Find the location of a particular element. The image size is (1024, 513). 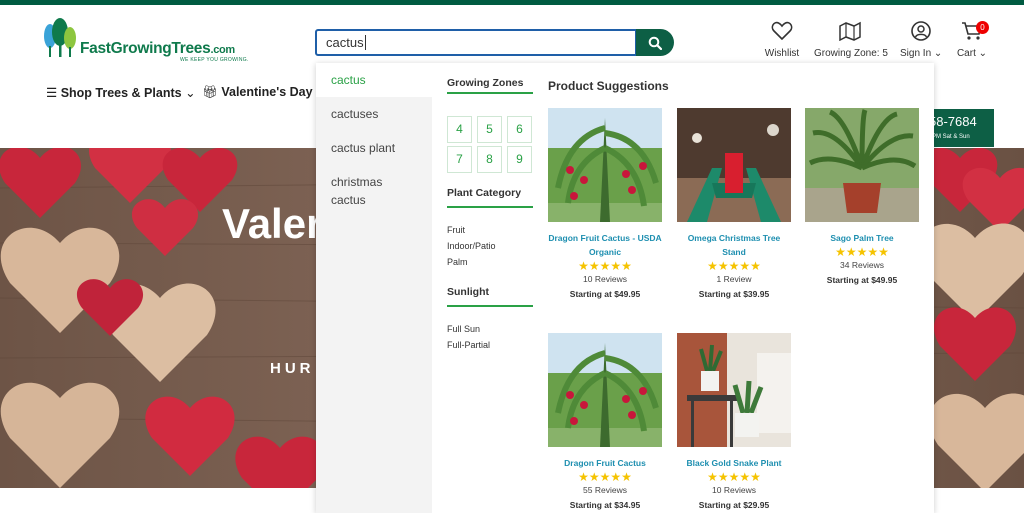

wishlist-link: Wishlist is located at coordinates (782, 40).